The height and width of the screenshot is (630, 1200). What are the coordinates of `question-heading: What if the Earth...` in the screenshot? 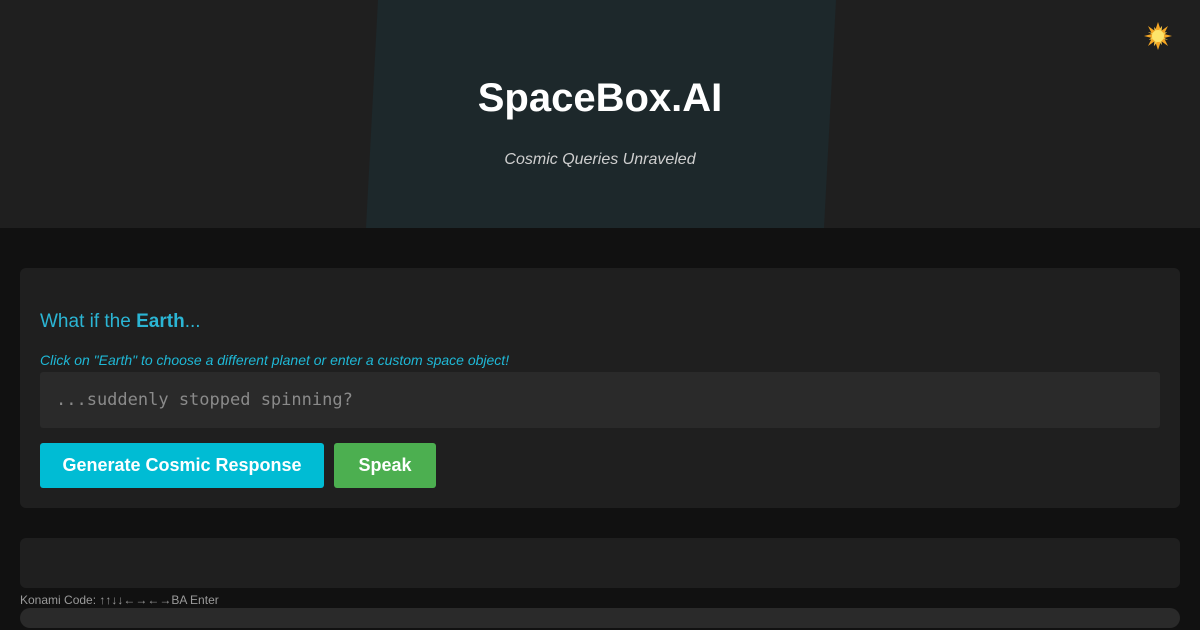 It's located at (120, 322).